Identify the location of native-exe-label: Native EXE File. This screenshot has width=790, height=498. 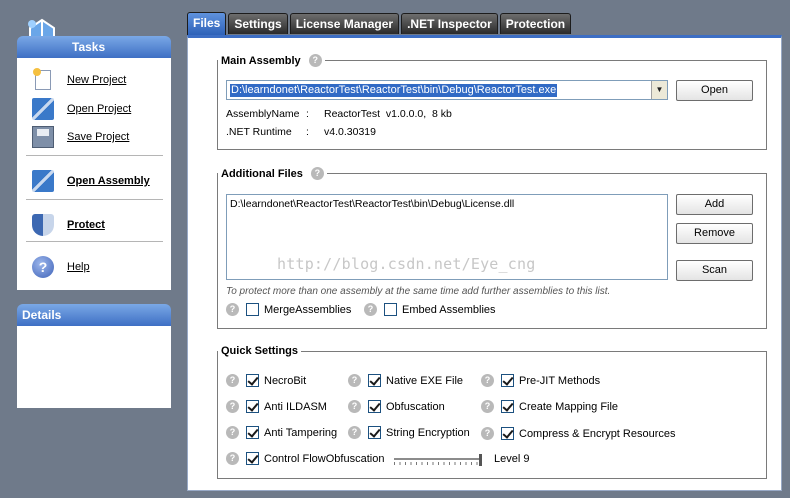
(425, 380).